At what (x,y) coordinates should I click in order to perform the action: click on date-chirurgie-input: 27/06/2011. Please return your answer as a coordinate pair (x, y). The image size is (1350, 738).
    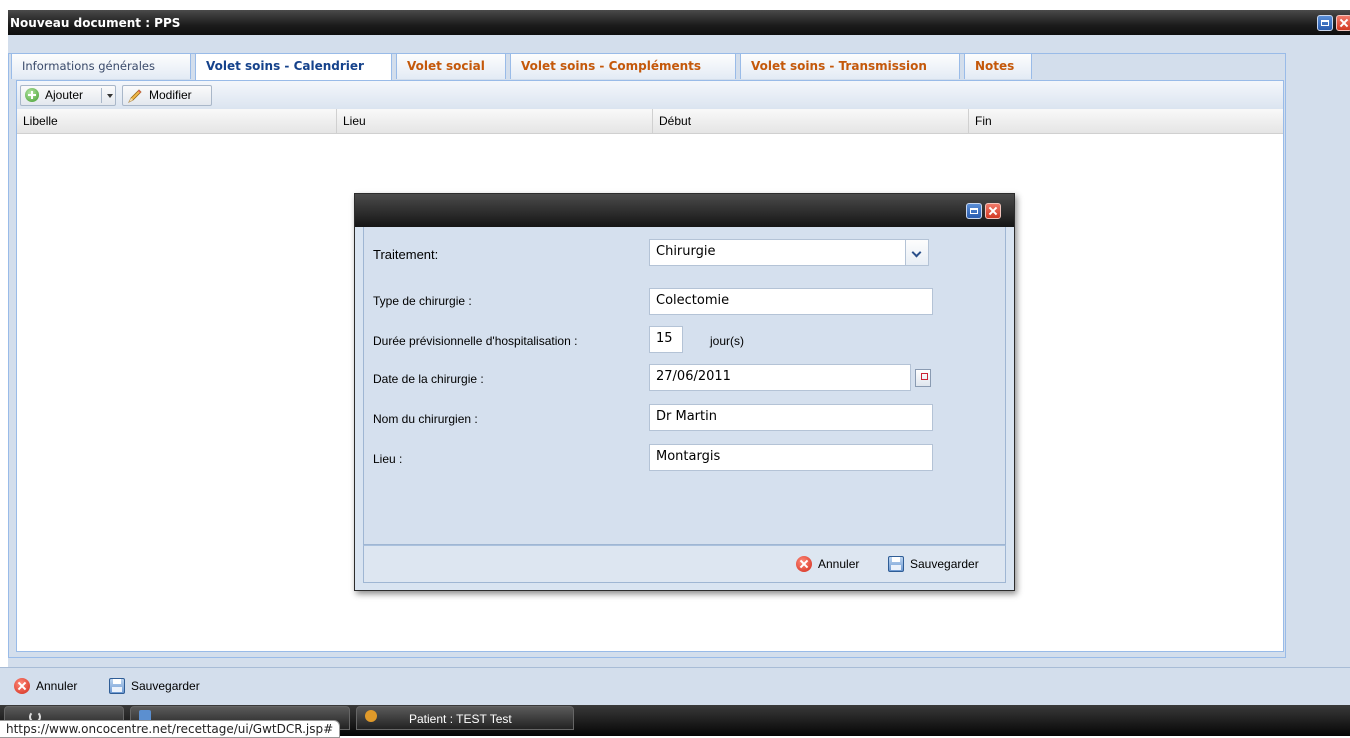
    Looking at the image, I should click on (780, 377).